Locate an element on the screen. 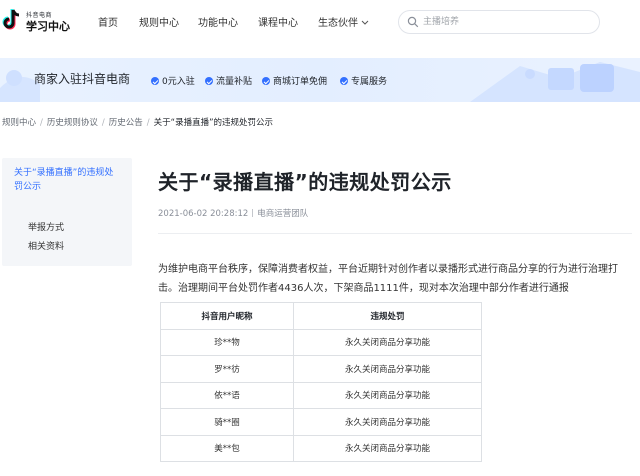  top-header: 抖音电商 学习中心 首页 规则中心 功能中心 课程中心 生态伙伴 is located at coordinates (320, 22).